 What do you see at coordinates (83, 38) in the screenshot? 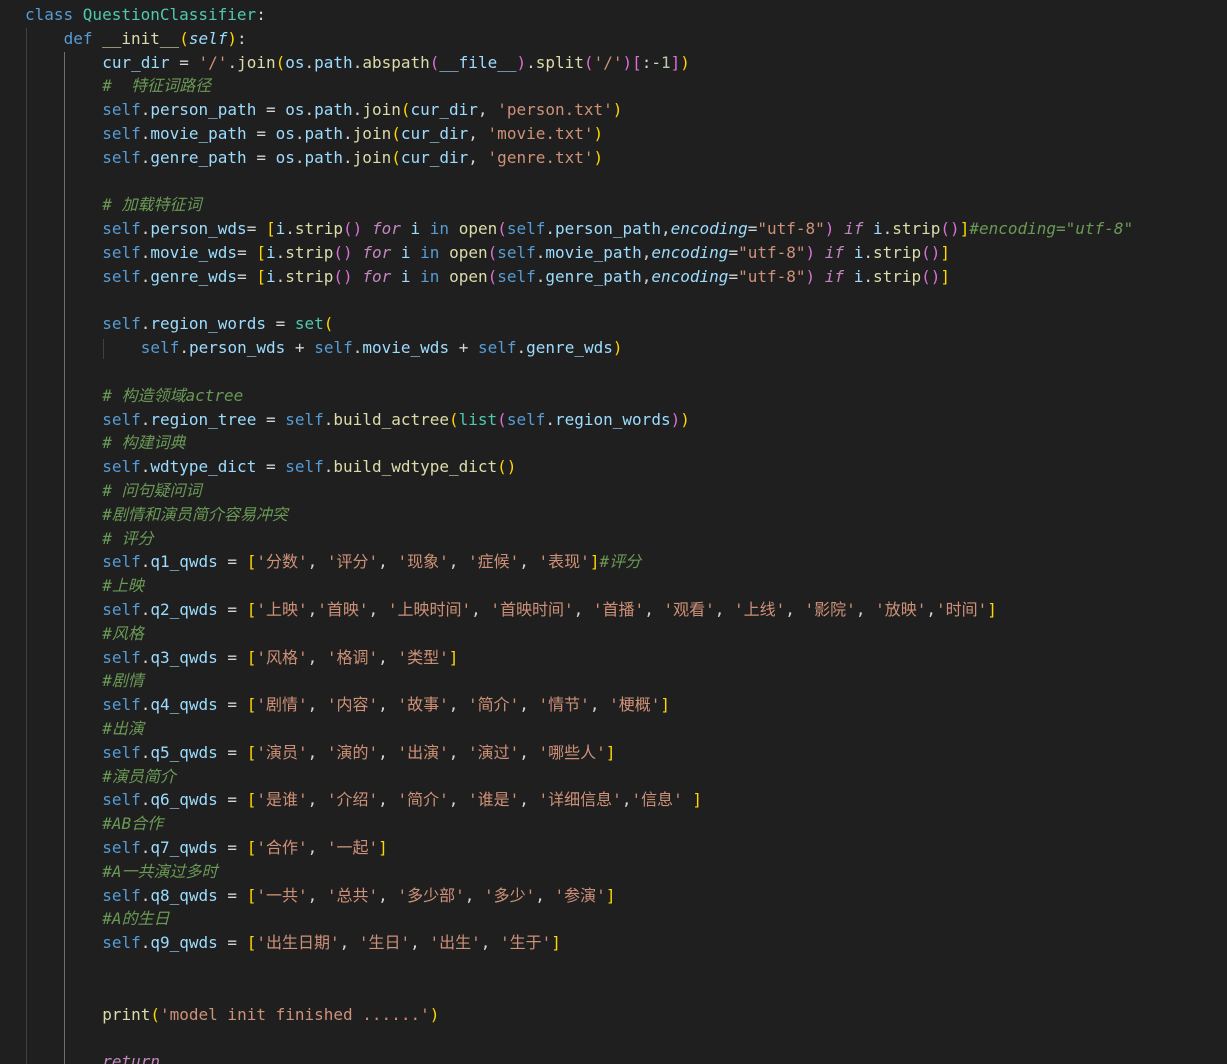
I see `code-token: def` at bounding box center [83, 38].